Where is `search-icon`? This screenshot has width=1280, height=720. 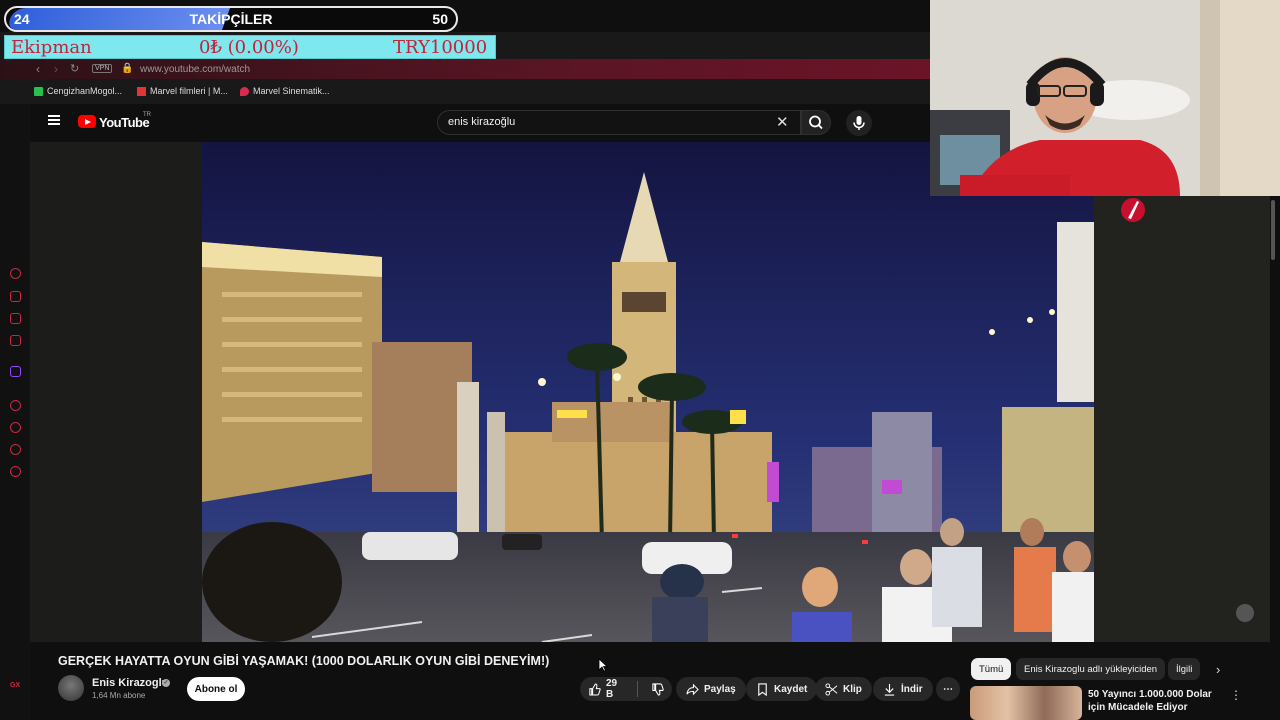
search-icon is located at coordinates (816, 122).